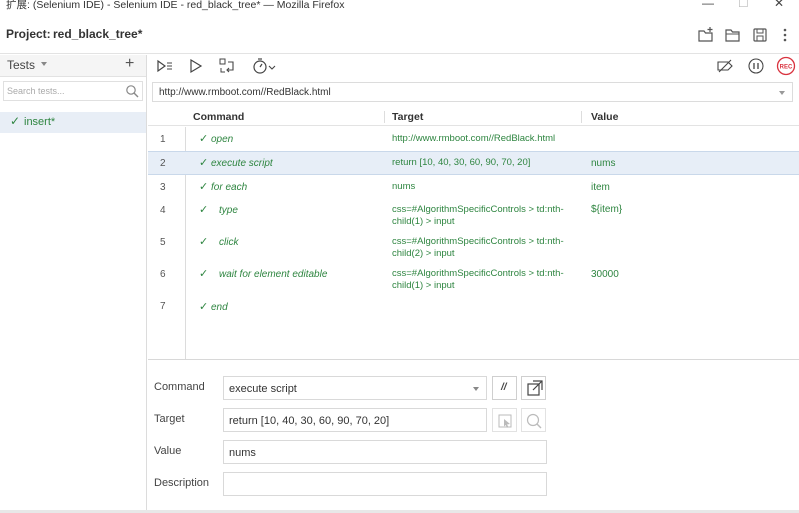  I want to click on row-command: execute script, so click(242, 163).